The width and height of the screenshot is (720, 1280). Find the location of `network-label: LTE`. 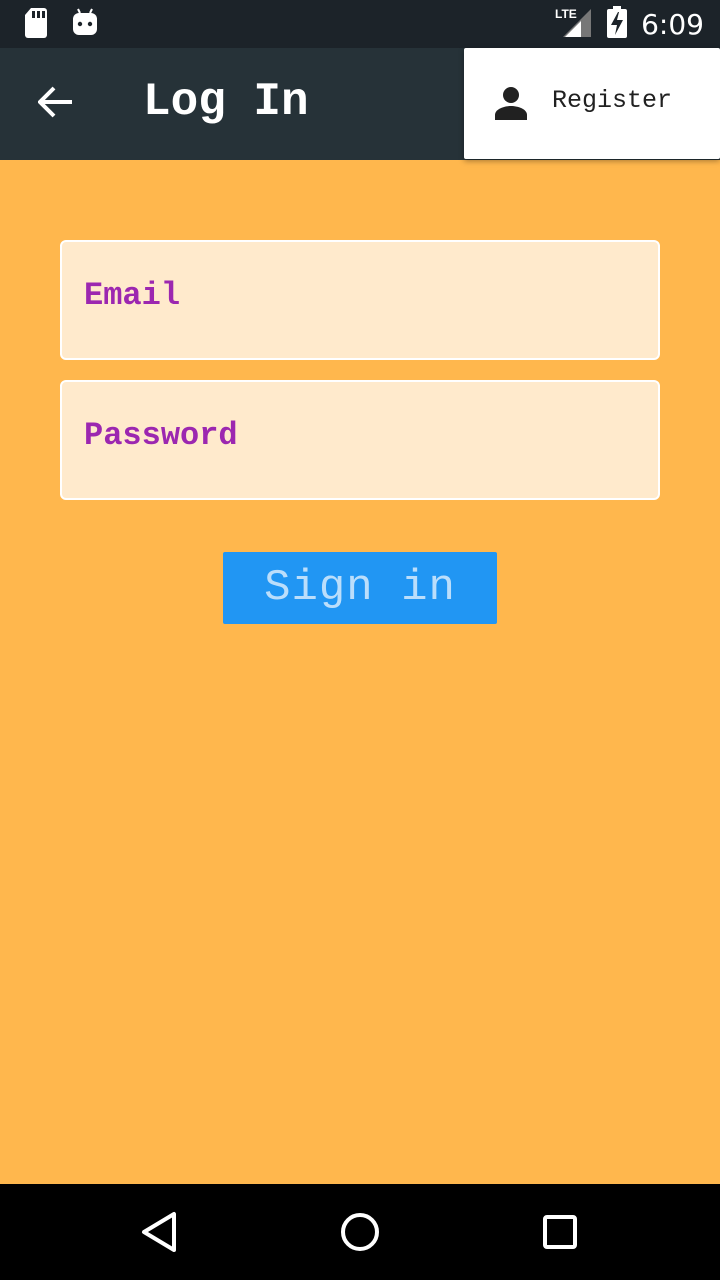

network-label: LTE is located at coordinates (566, 14).